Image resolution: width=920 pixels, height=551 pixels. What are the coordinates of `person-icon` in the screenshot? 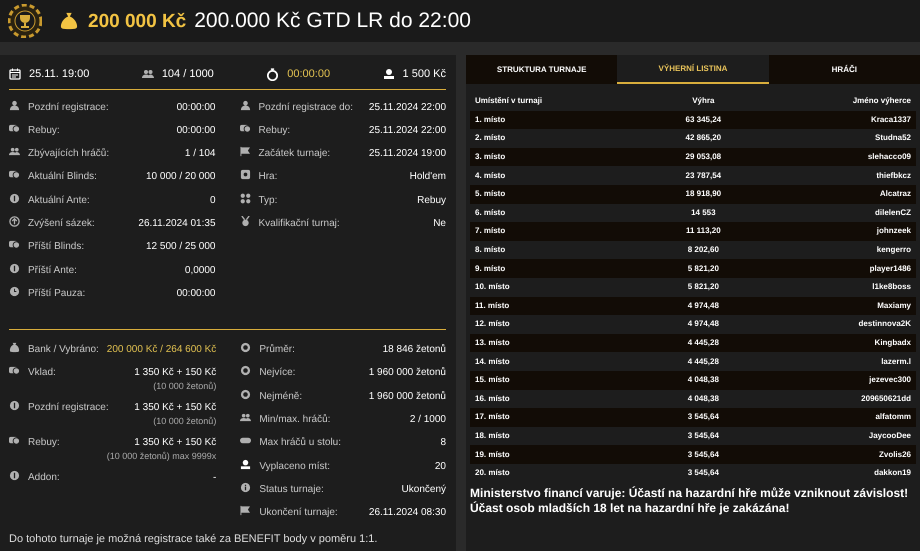 It's located at (245, 105).